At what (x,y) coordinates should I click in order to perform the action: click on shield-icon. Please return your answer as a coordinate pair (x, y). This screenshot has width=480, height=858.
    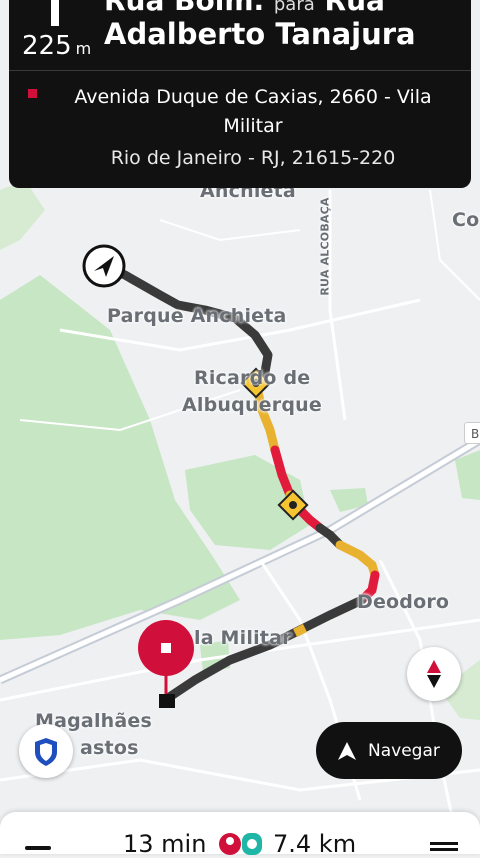
    Looking at the image, I should click on (46, 752).